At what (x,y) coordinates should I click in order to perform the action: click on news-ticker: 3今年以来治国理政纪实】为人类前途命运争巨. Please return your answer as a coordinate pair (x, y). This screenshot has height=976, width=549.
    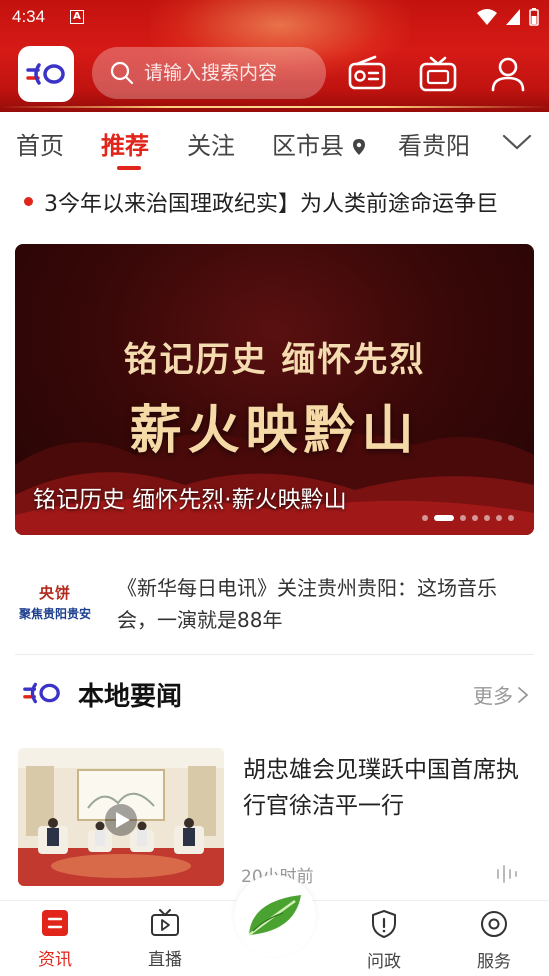
    Looking at the image, I should click on (274, 201).